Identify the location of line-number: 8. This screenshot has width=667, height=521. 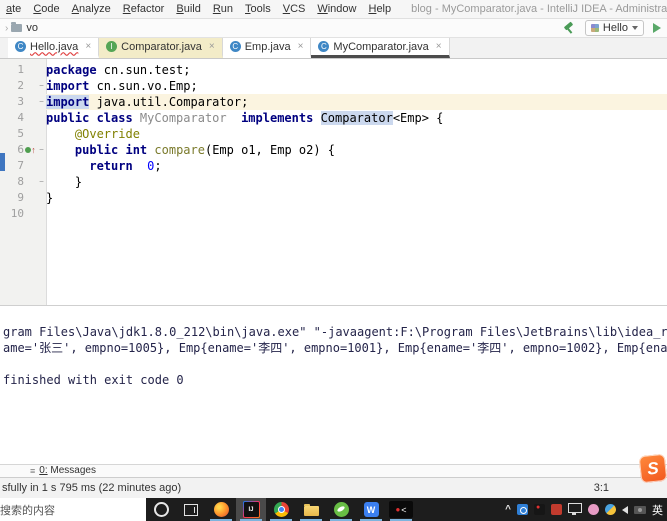
(20, 181).